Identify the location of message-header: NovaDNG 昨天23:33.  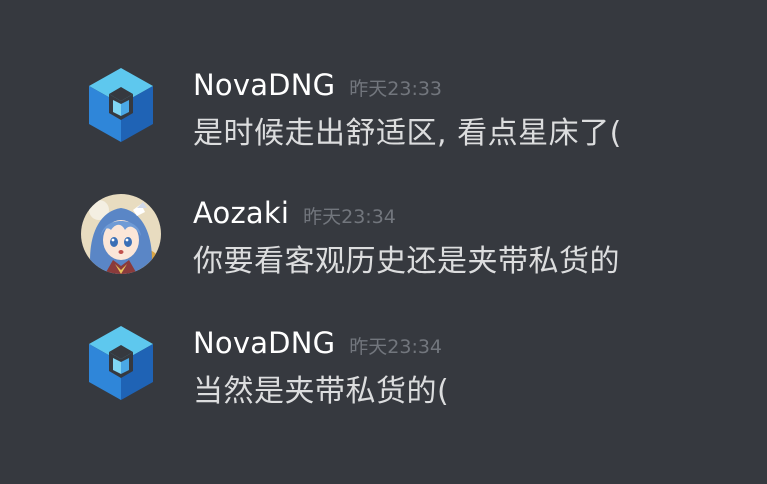
(317, 86).